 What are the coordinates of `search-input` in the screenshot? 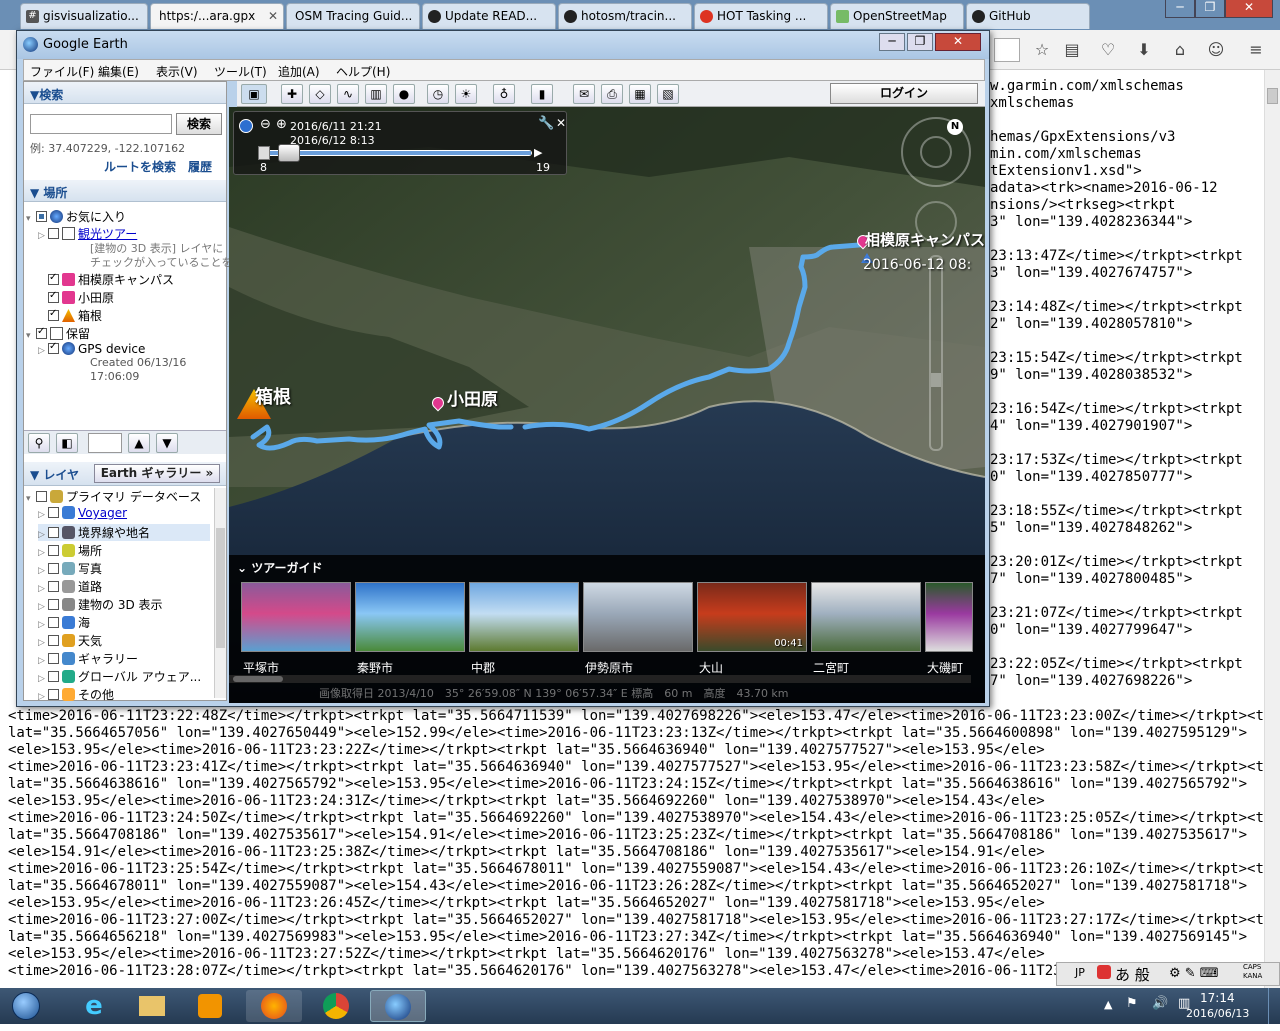 It's located at (101, 124).